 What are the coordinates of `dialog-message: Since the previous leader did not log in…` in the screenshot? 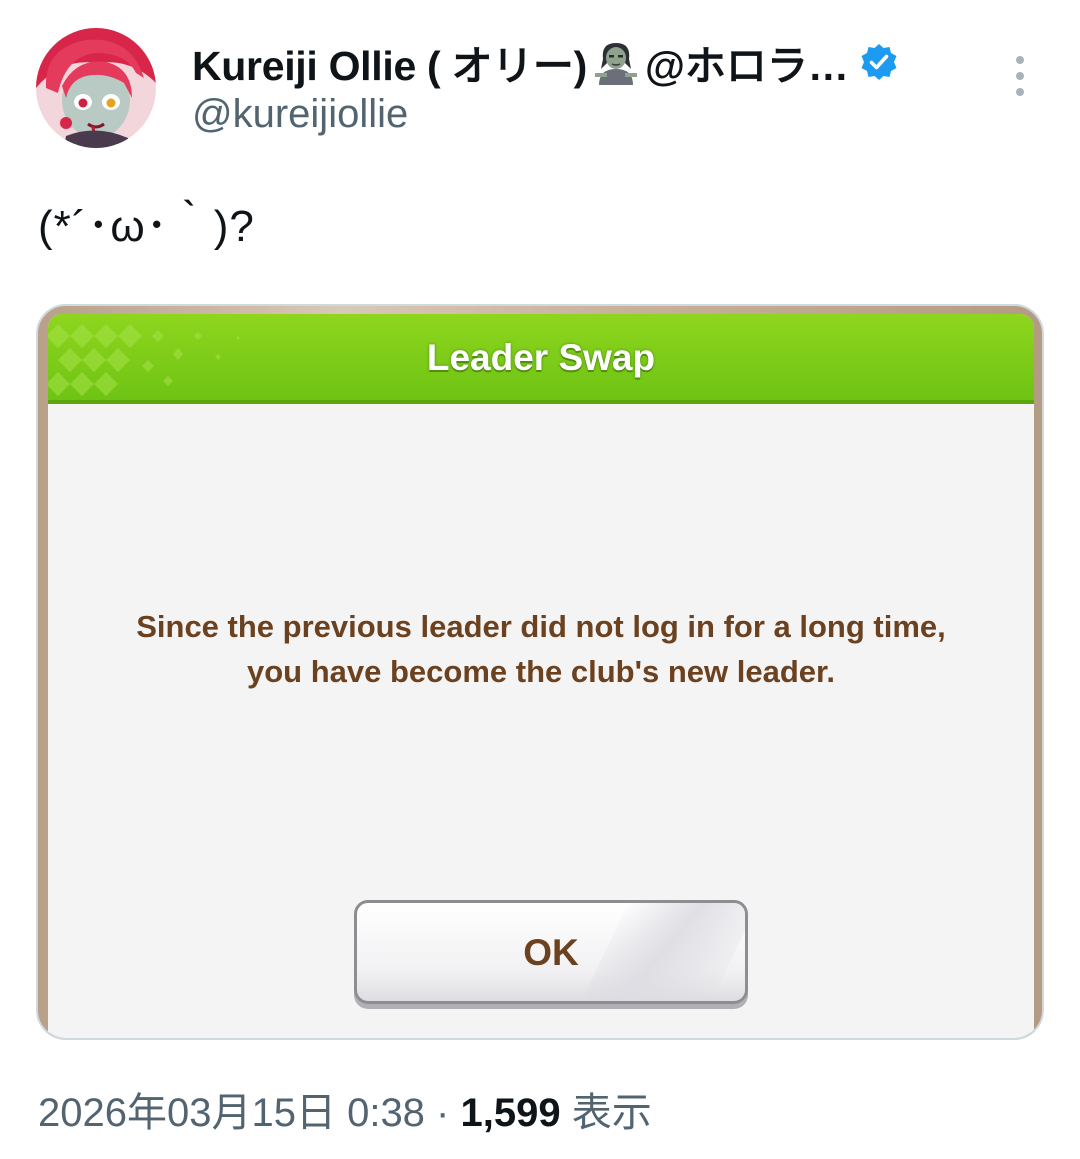 It's located at (541, 649).